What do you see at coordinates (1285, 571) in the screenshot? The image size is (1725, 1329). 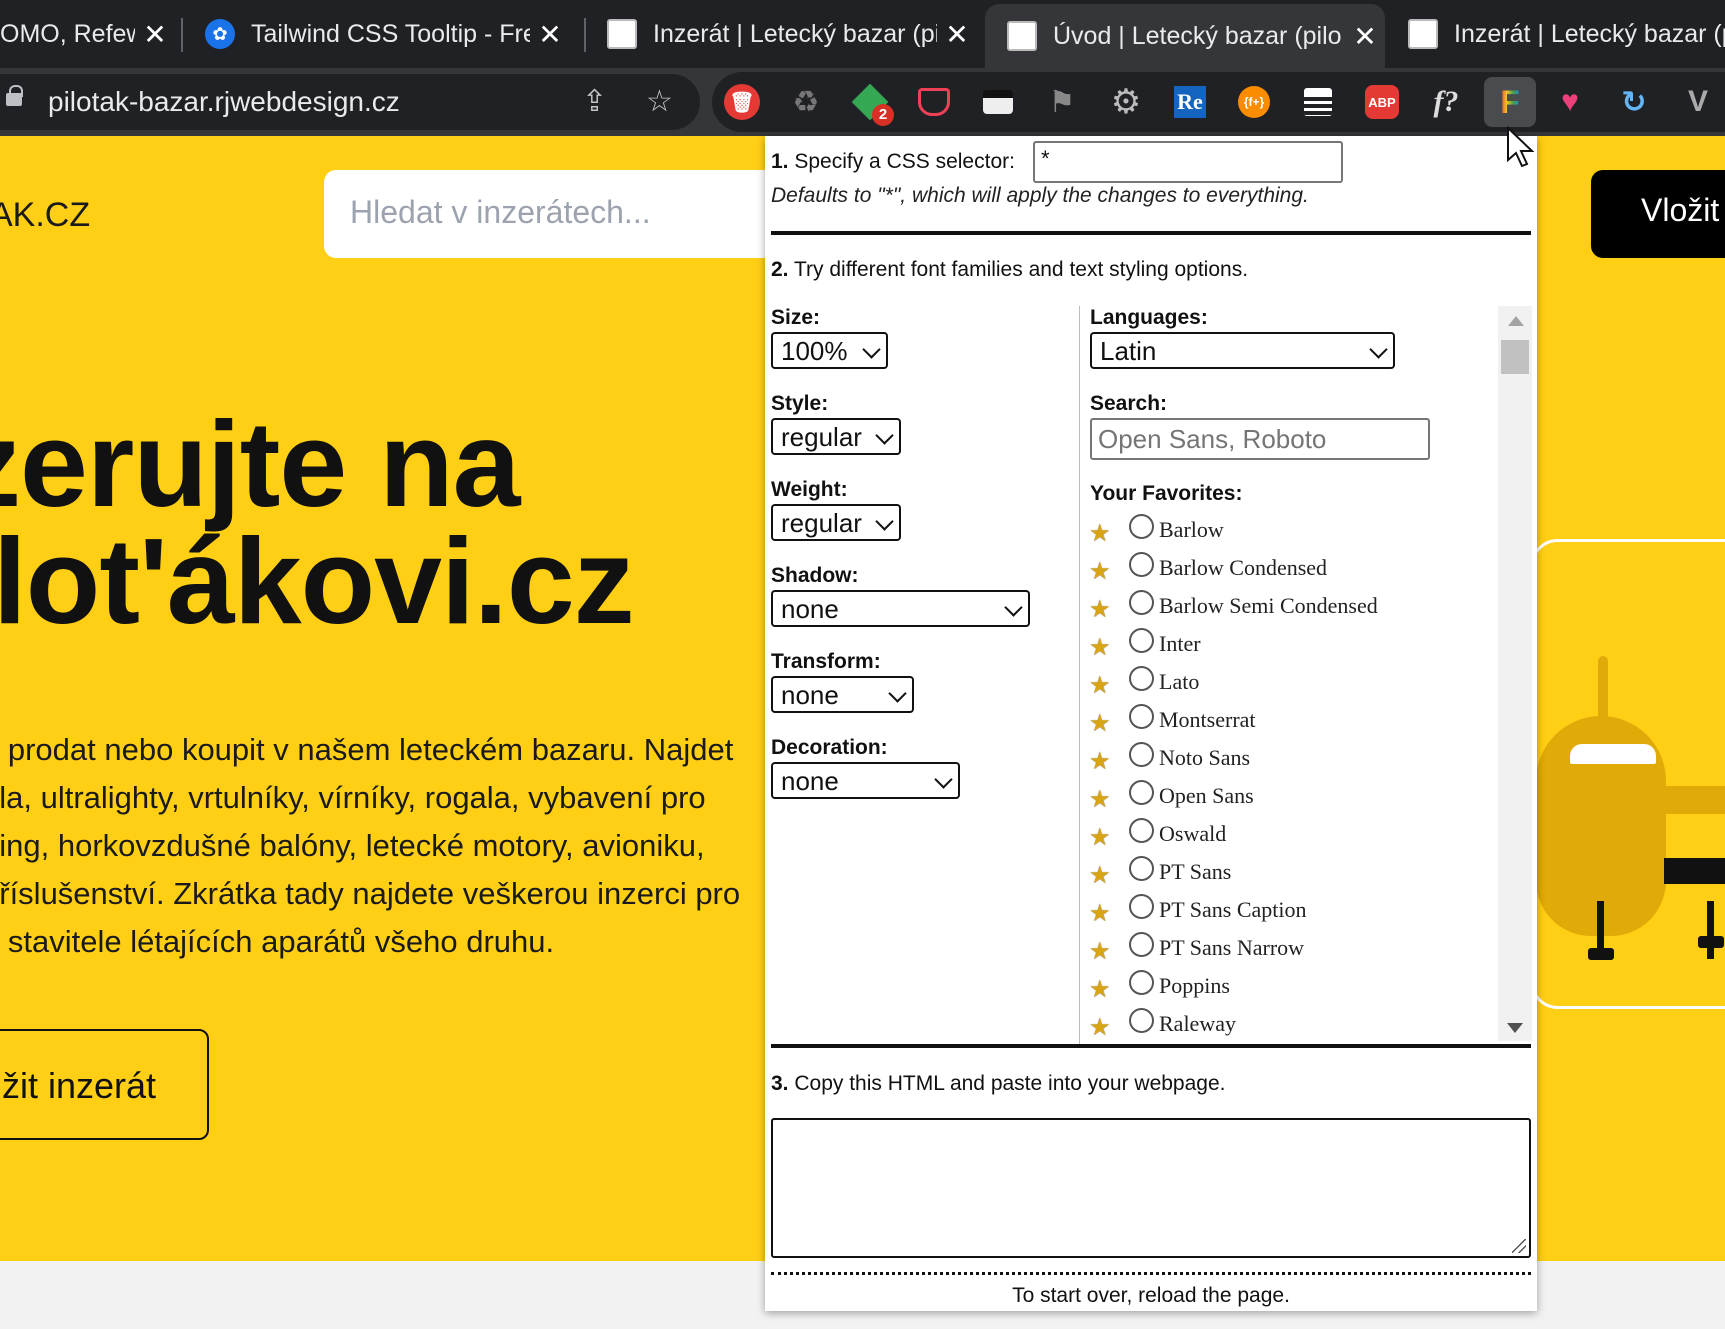 I see `font-option: ★ Barlow Condensed` at bounding box center [1285, 571].